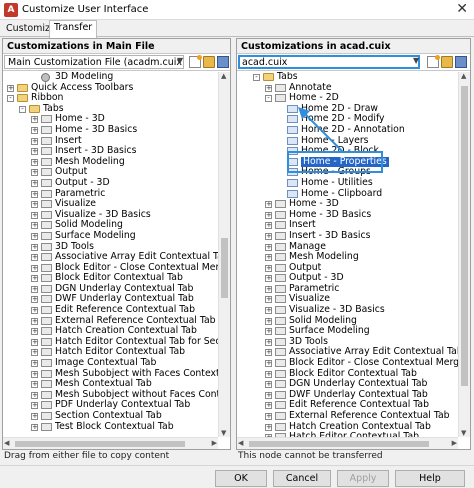  I want to click on tab-transfer: Transfer, so click(73, 29).